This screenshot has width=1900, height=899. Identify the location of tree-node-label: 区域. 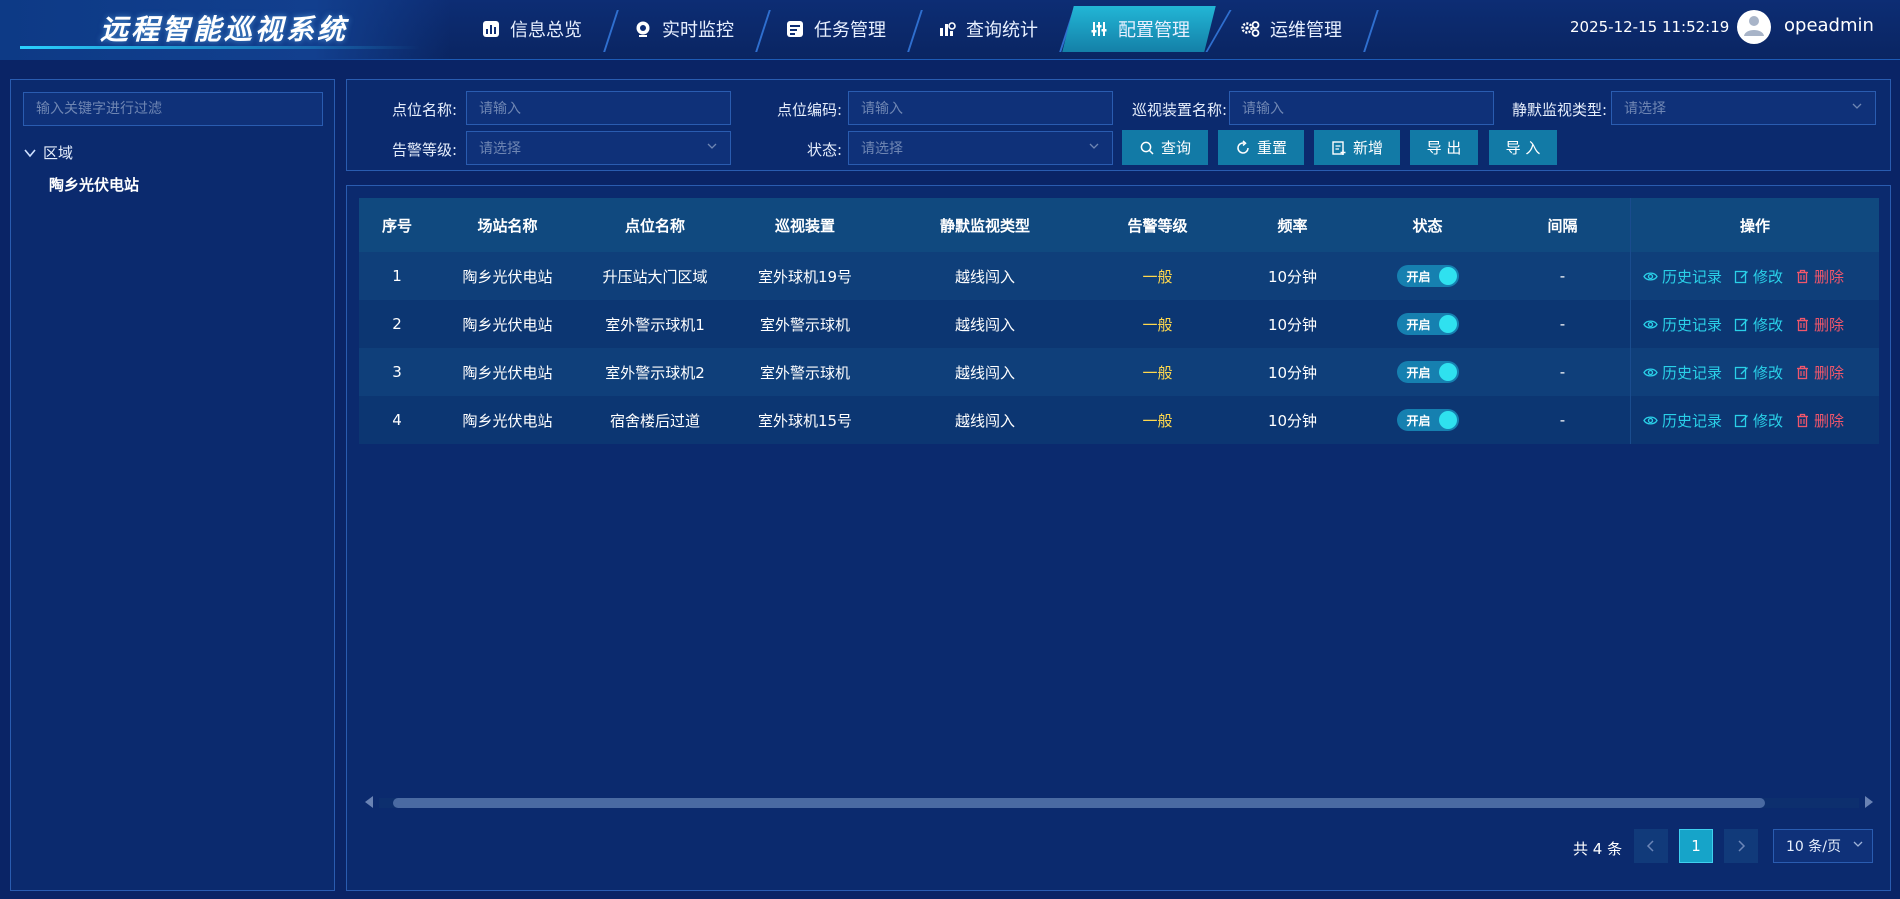
(58, 153).